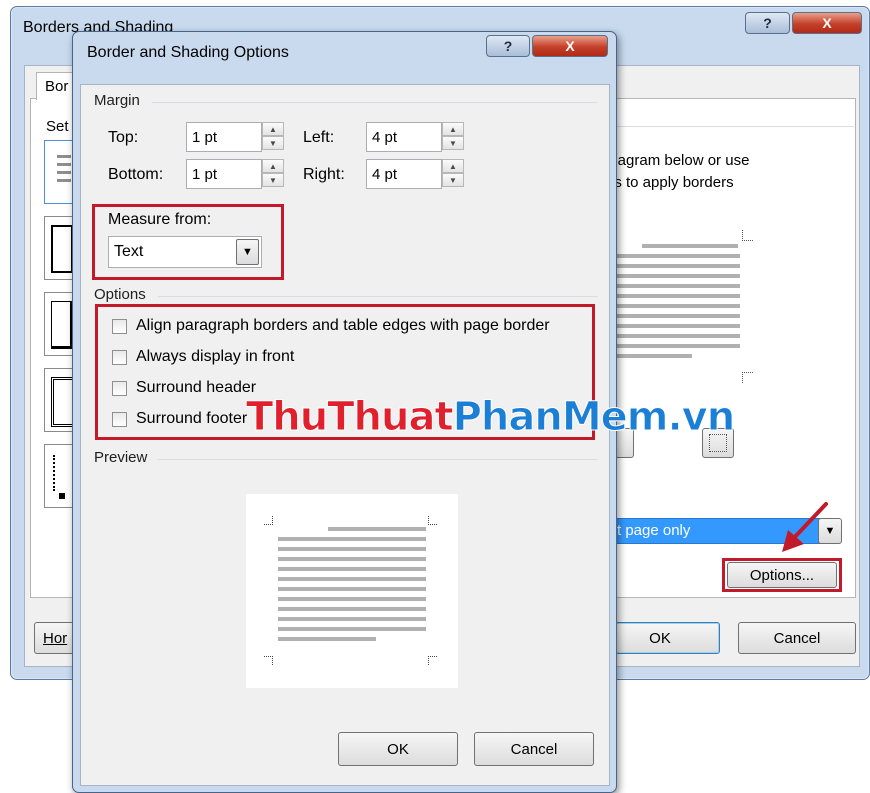 This screenshot has width=870, height=793. I want to click on bottom-label: Bottom:, so click(136, 174).